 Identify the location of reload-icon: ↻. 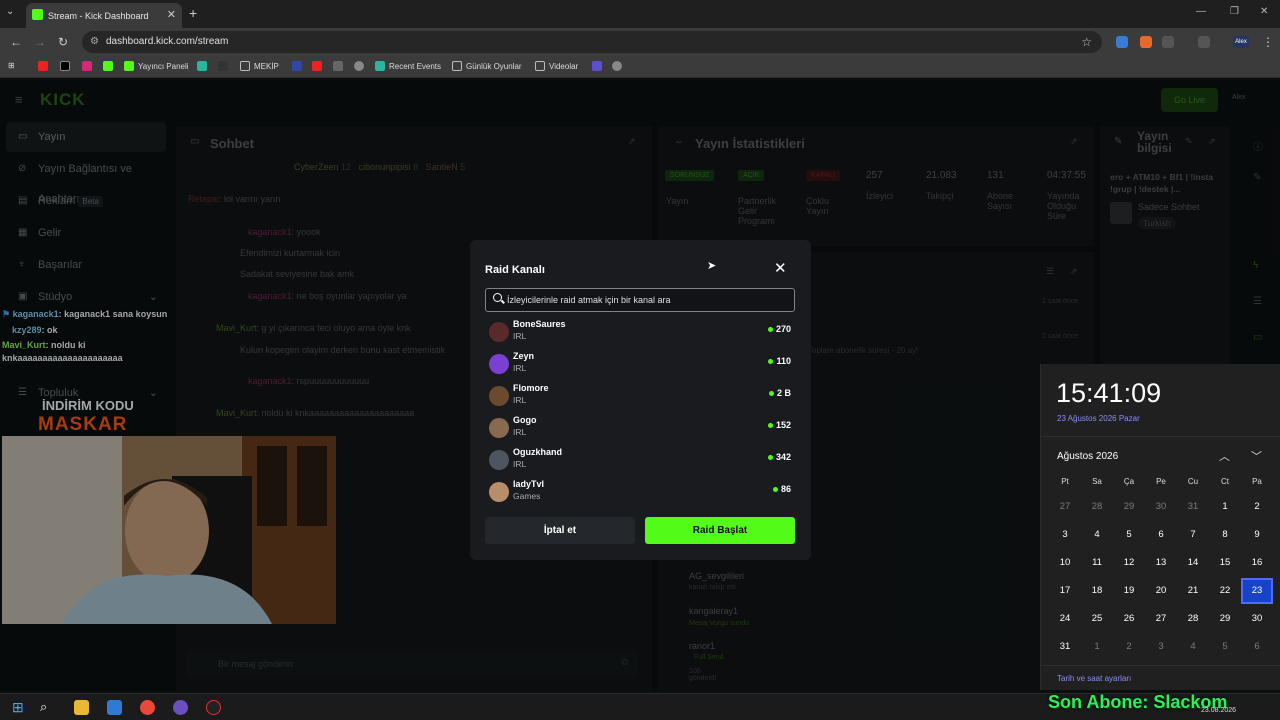
(63, 42).